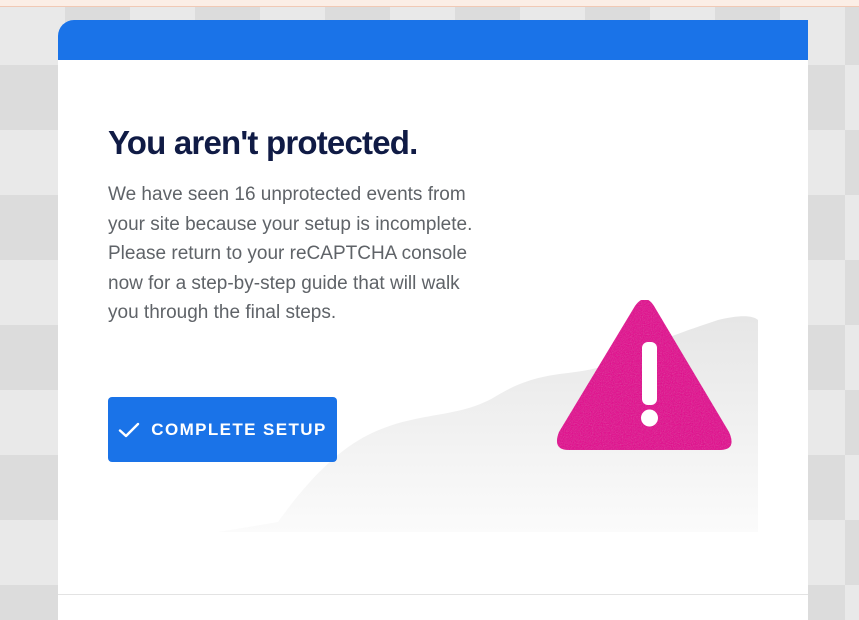 The width and height of the screenshot is (859, 620). Describe the element at coordinates (433, 40) in the screenshot. I see `card-header-bar` at that location.